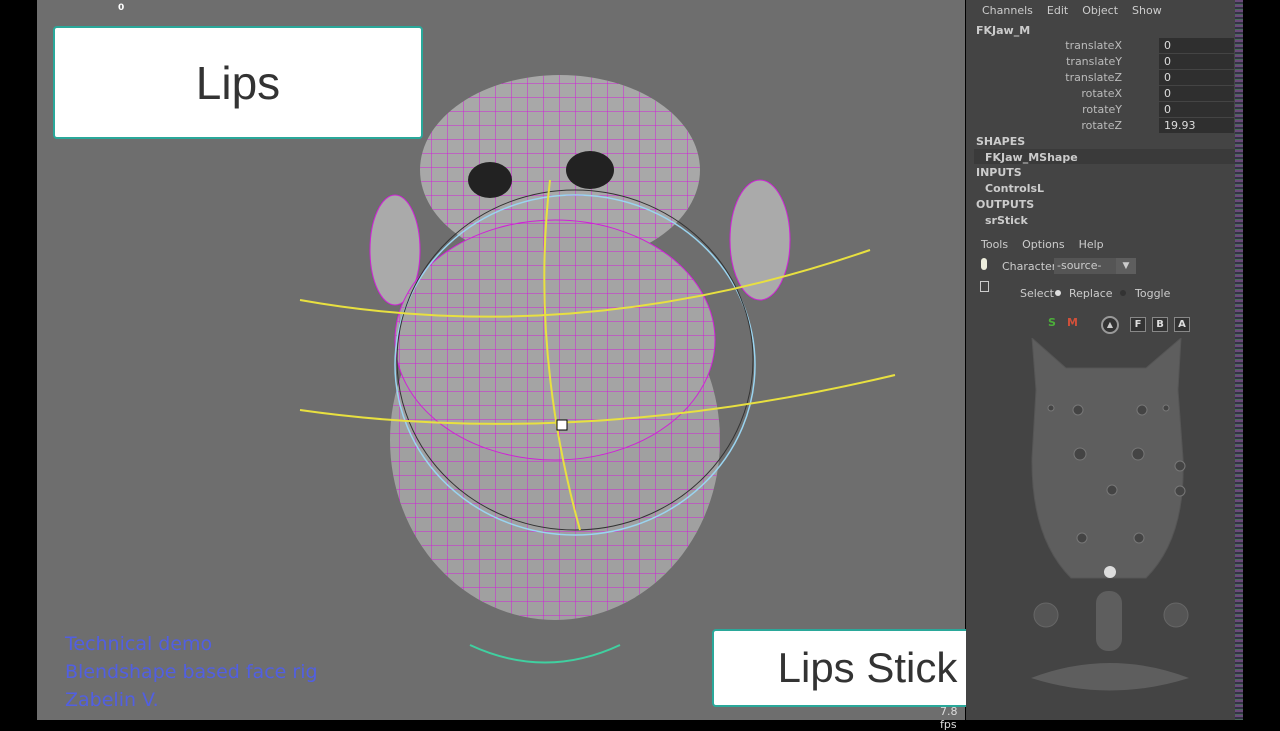 The image size is (1280, 731). What do you see at coordinates (1007, 10) in the screenshot?
I see `menu-channels: Channels` at bounding box center [1007, 10].